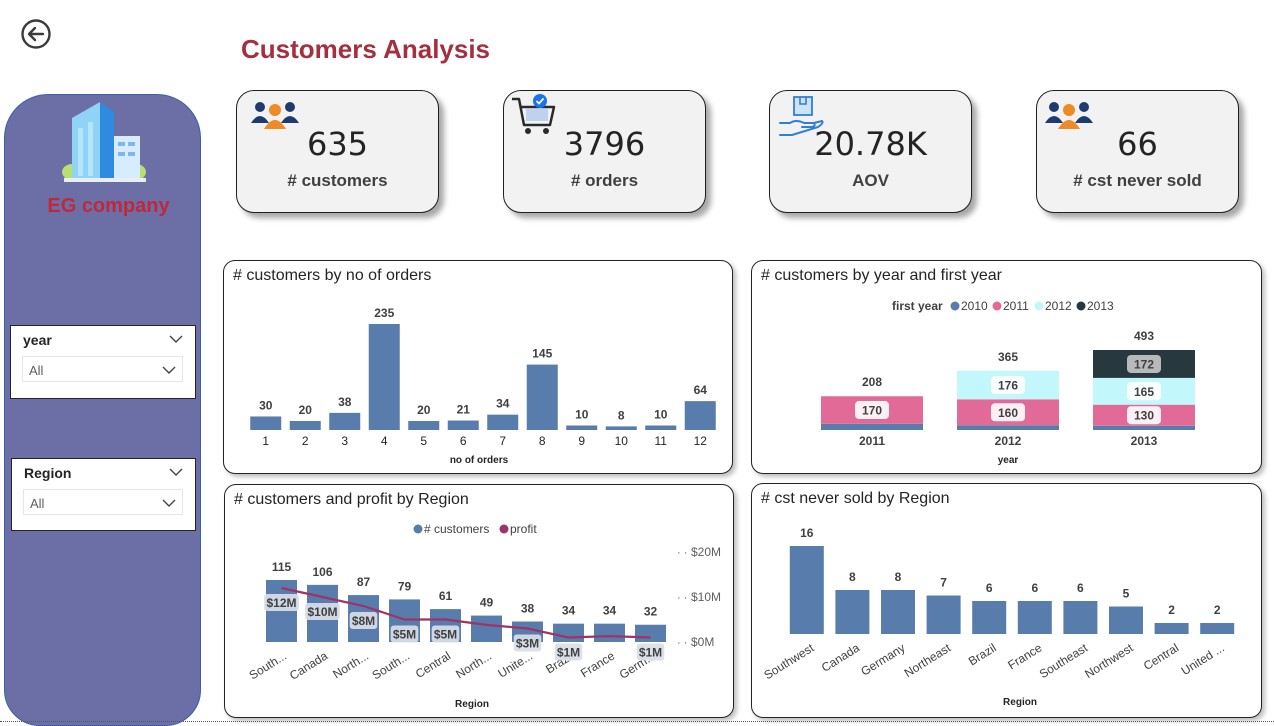 This screenshot has height=726, width=1274. Describe the element at coordinates (265, 441) in the screenshot. I see `tick-label: 1` at that location.